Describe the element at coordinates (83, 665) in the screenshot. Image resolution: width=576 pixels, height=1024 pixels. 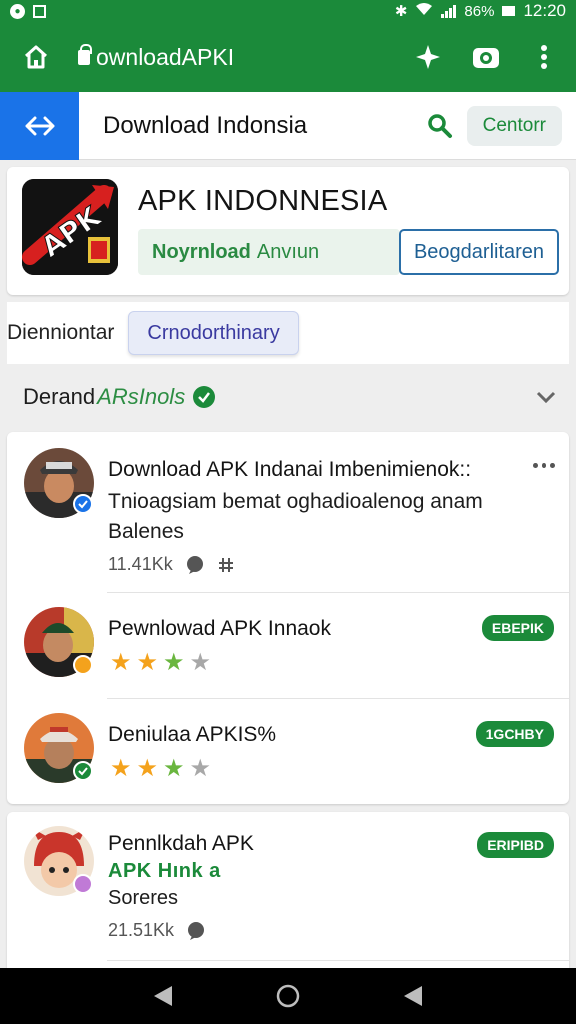
I see `emoji-badge-icon` at that location.